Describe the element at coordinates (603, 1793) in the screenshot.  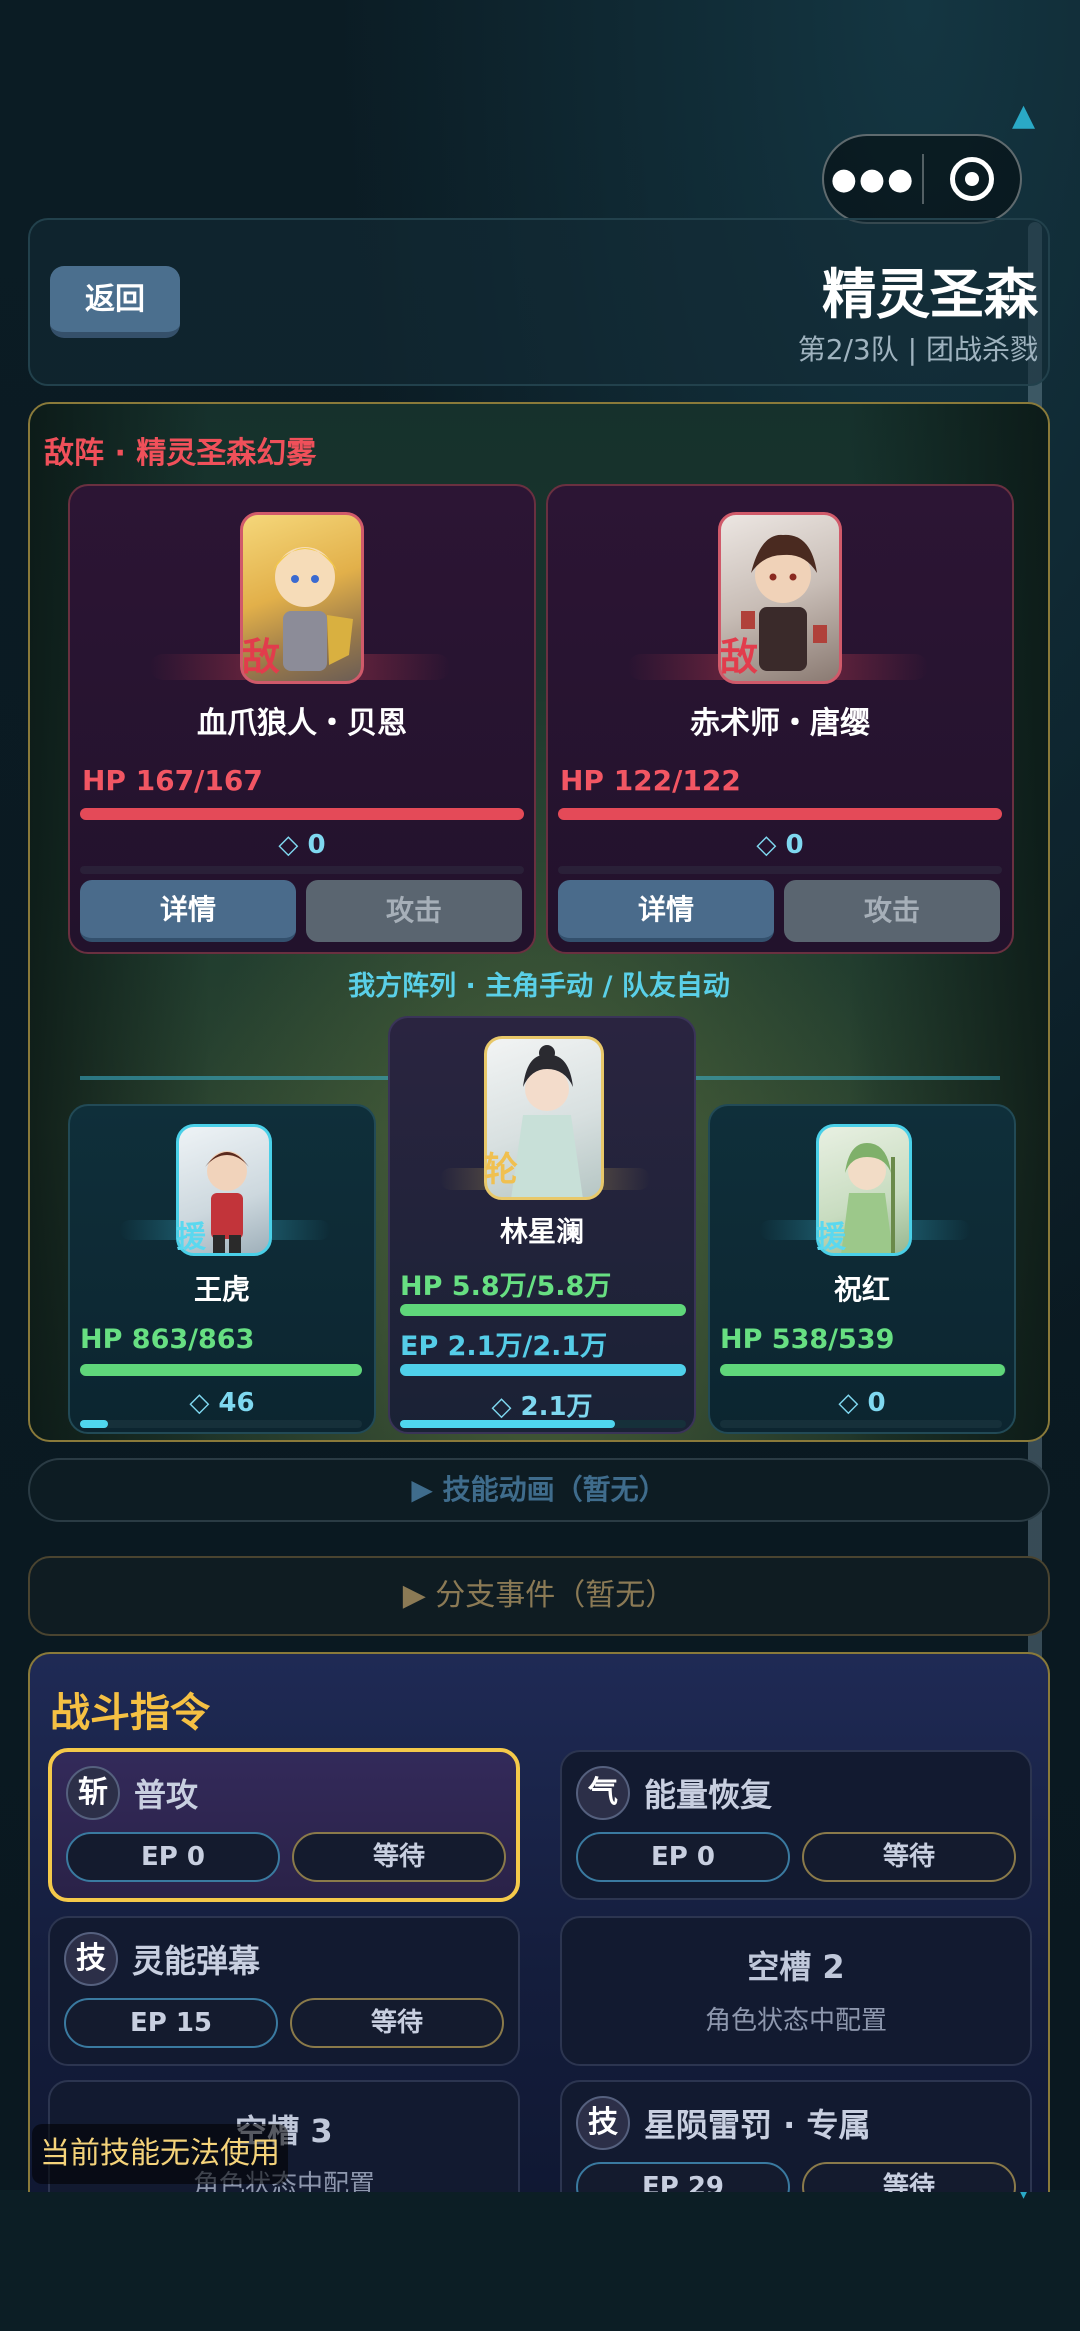
I see `energy-skill-icon: 气` at that location.